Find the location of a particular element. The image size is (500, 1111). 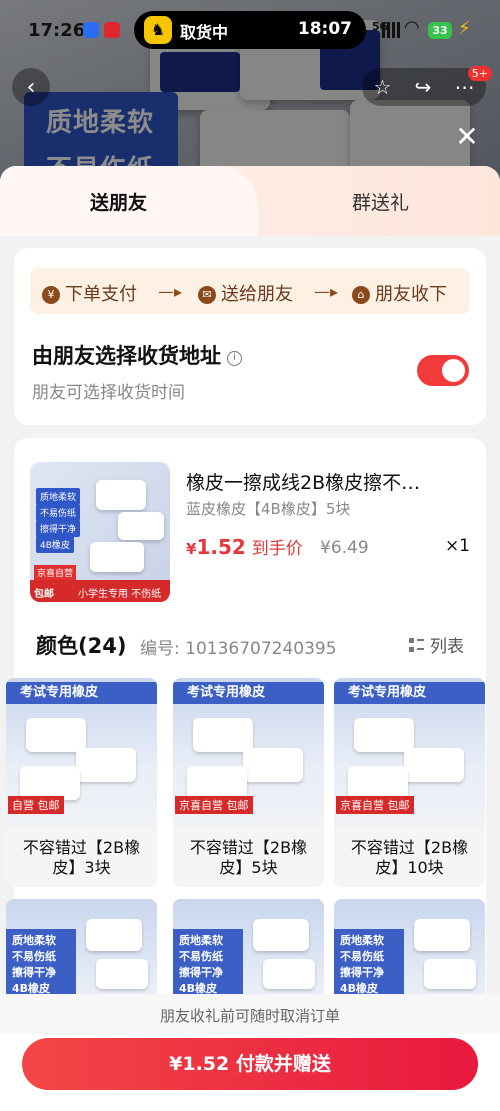

variant-badge: 自营 包邮 is located at coordinates (36, 805).